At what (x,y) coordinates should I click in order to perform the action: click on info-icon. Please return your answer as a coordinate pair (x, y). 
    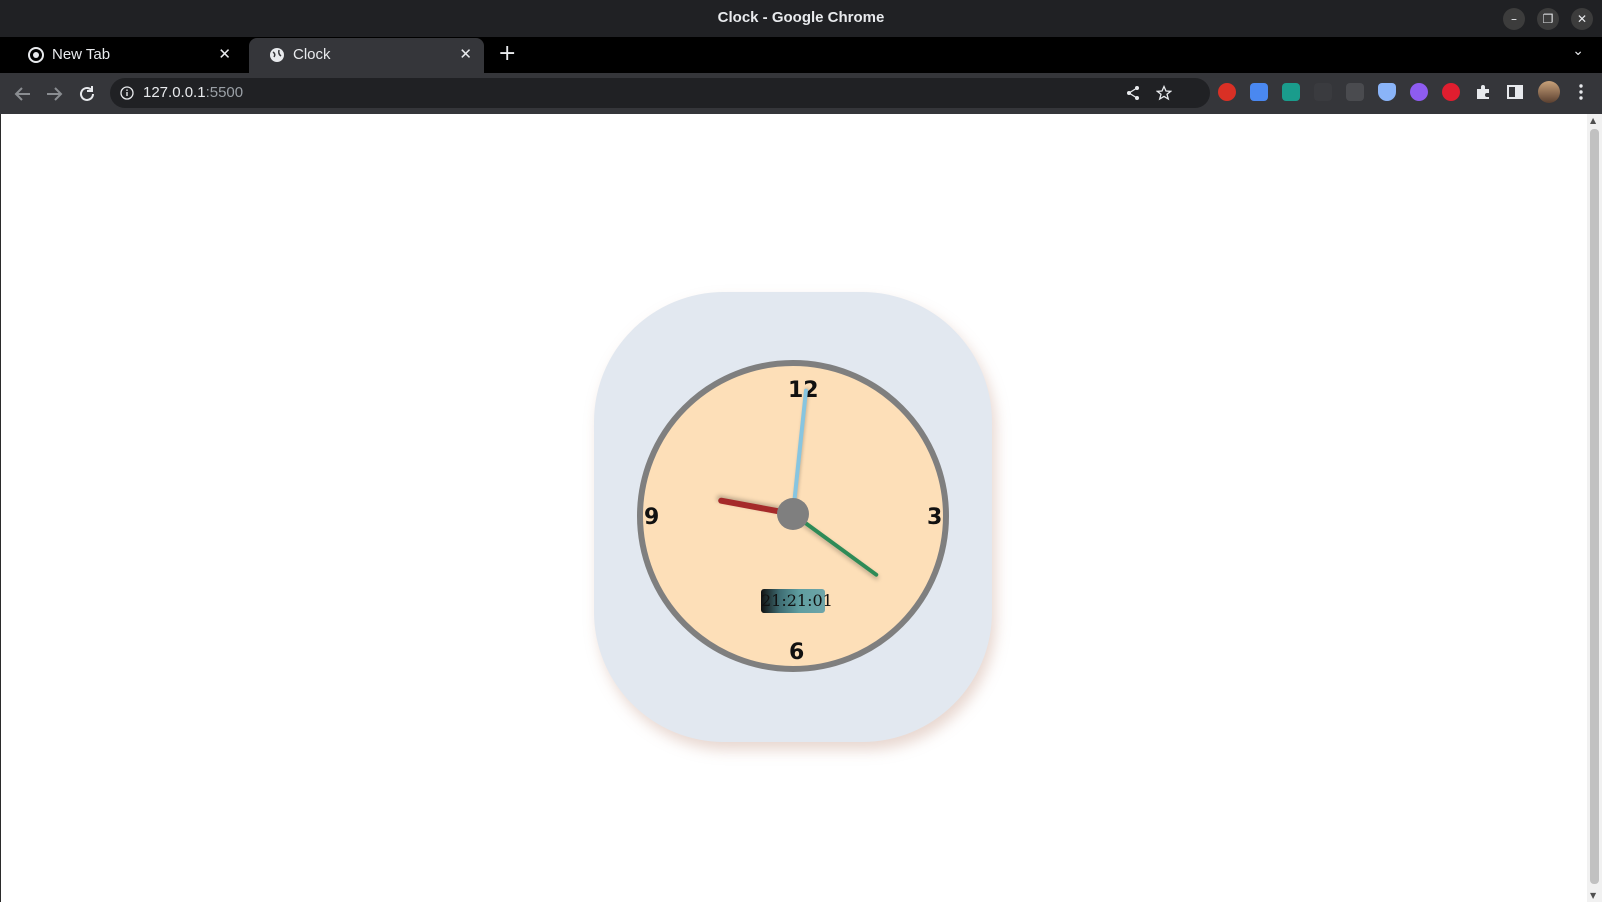
    Looking at the image, I should click on (127, 93).